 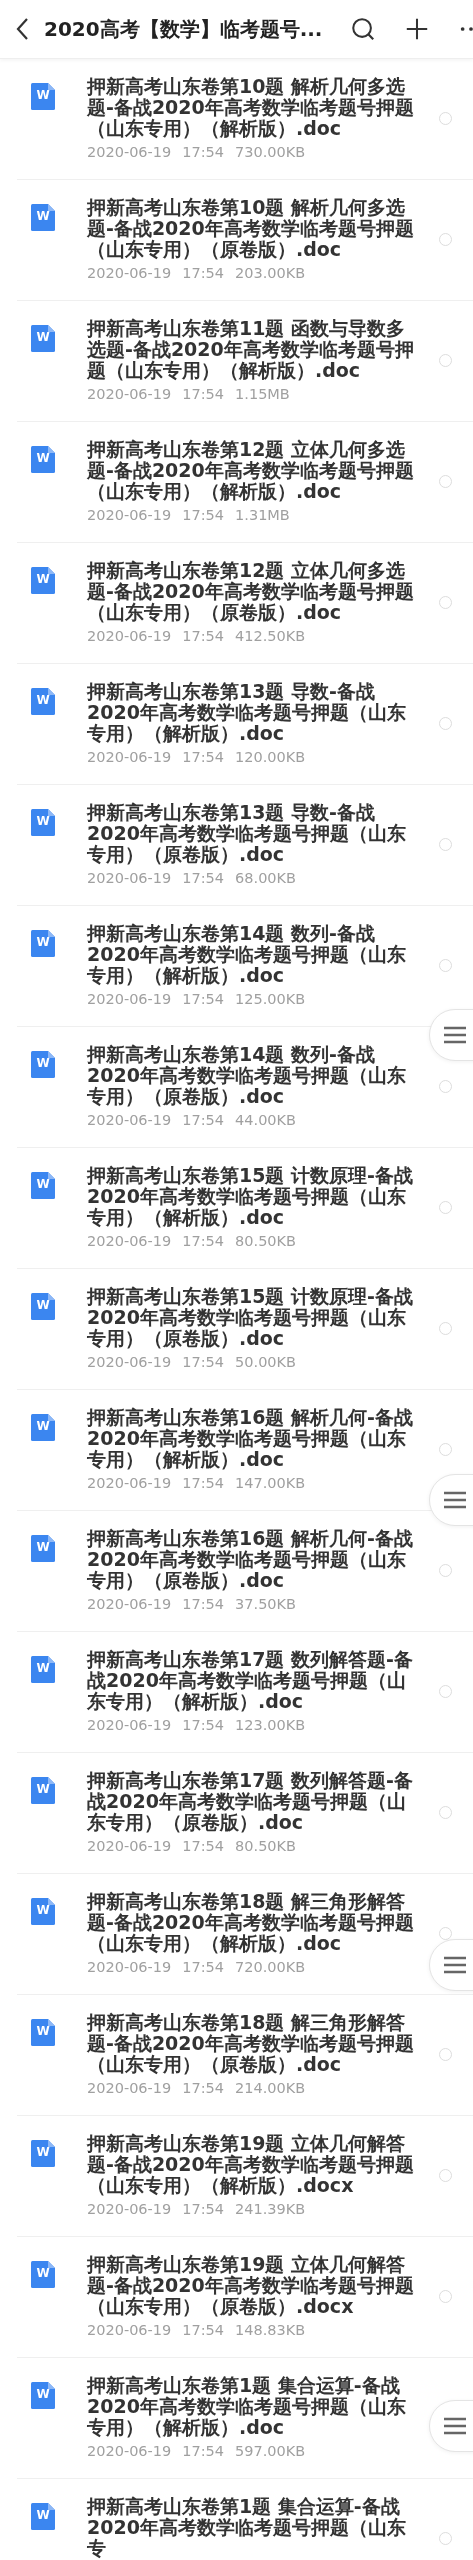 I want to click on file-size: 147.00KB, so click(x=270, y=1483).